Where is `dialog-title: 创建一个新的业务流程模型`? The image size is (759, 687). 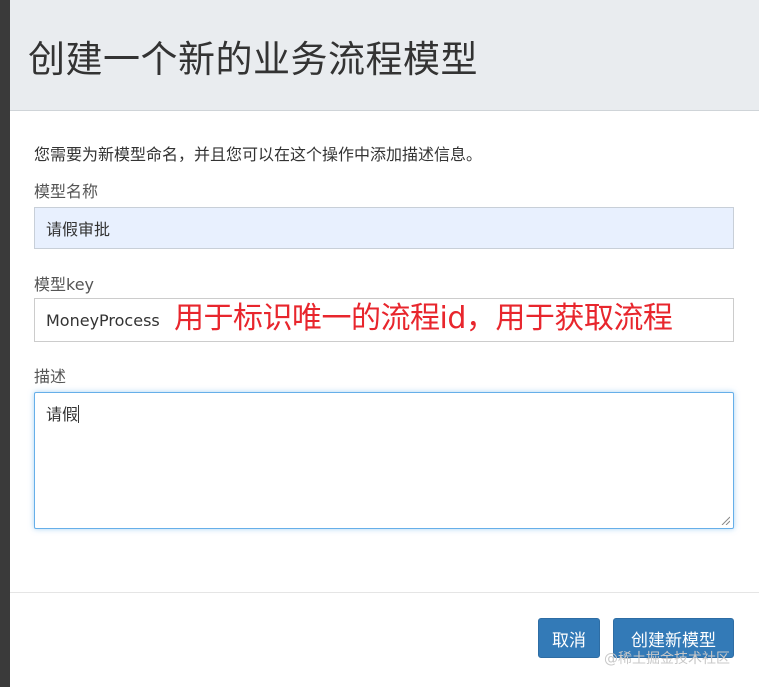
dialog-title: 创建一个新的业务流程模型 is located at coordinates (253, 59).